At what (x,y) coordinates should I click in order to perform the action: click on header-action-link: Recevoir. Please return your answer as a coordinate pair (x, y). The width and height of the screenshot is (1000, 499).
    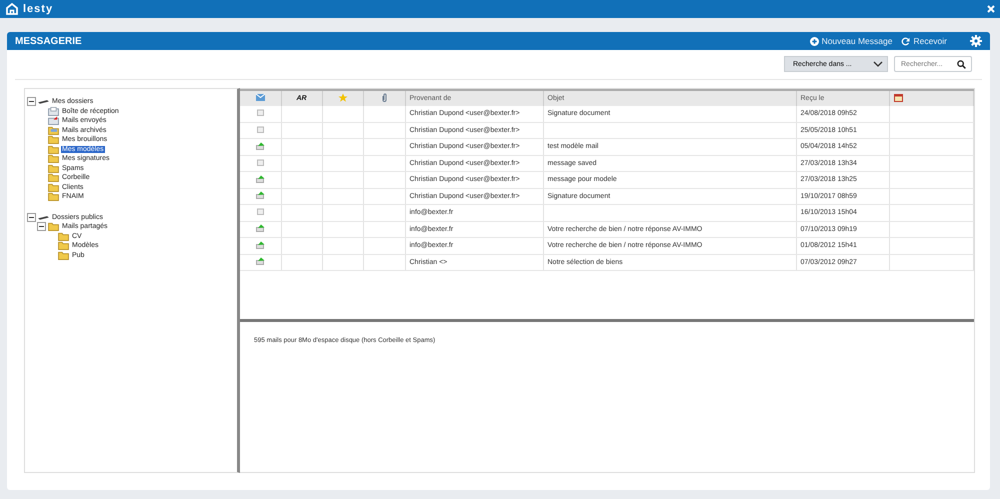
    Looking at the image, I should click on (924, 41).